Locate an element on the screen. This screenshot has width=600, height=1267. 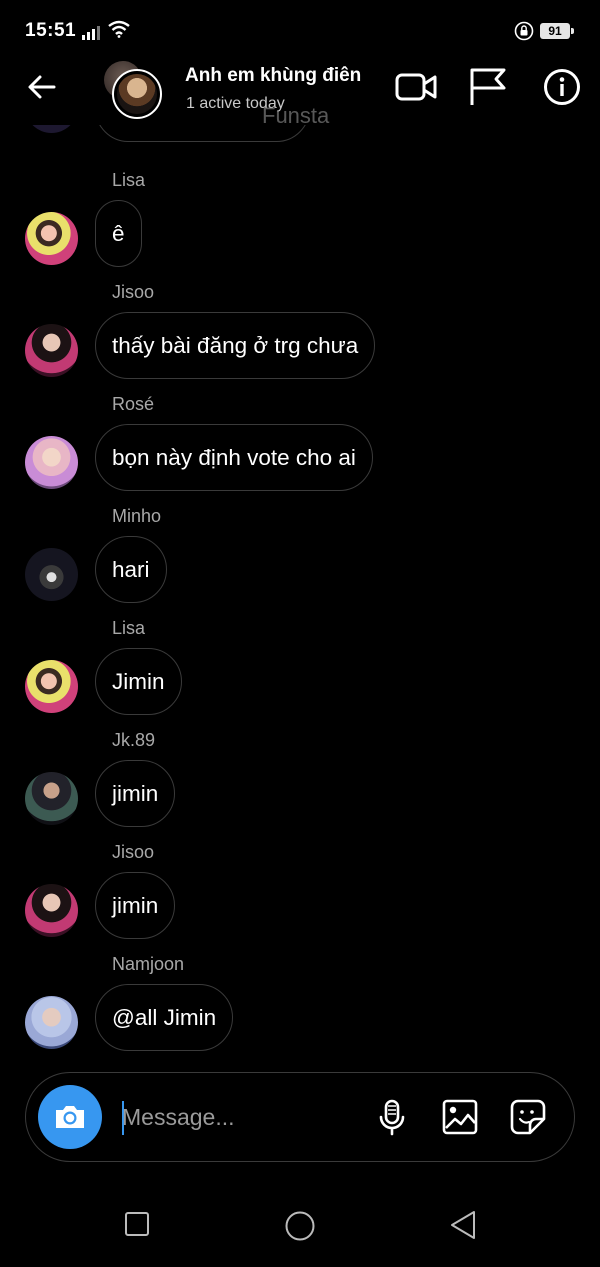
message-item: Rosé bọn này định vote cho ai is located at coordinates (300, 450).